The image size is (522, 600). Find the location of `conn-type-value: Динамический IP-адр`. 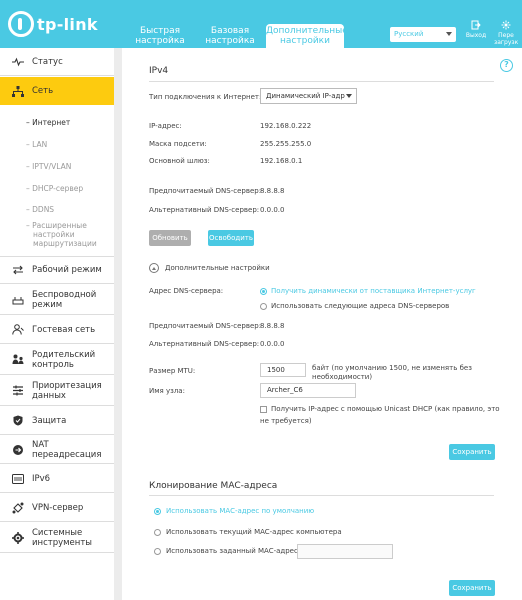

conn-type-value: Динамический IP-адр is located at coordinates (305, 96).